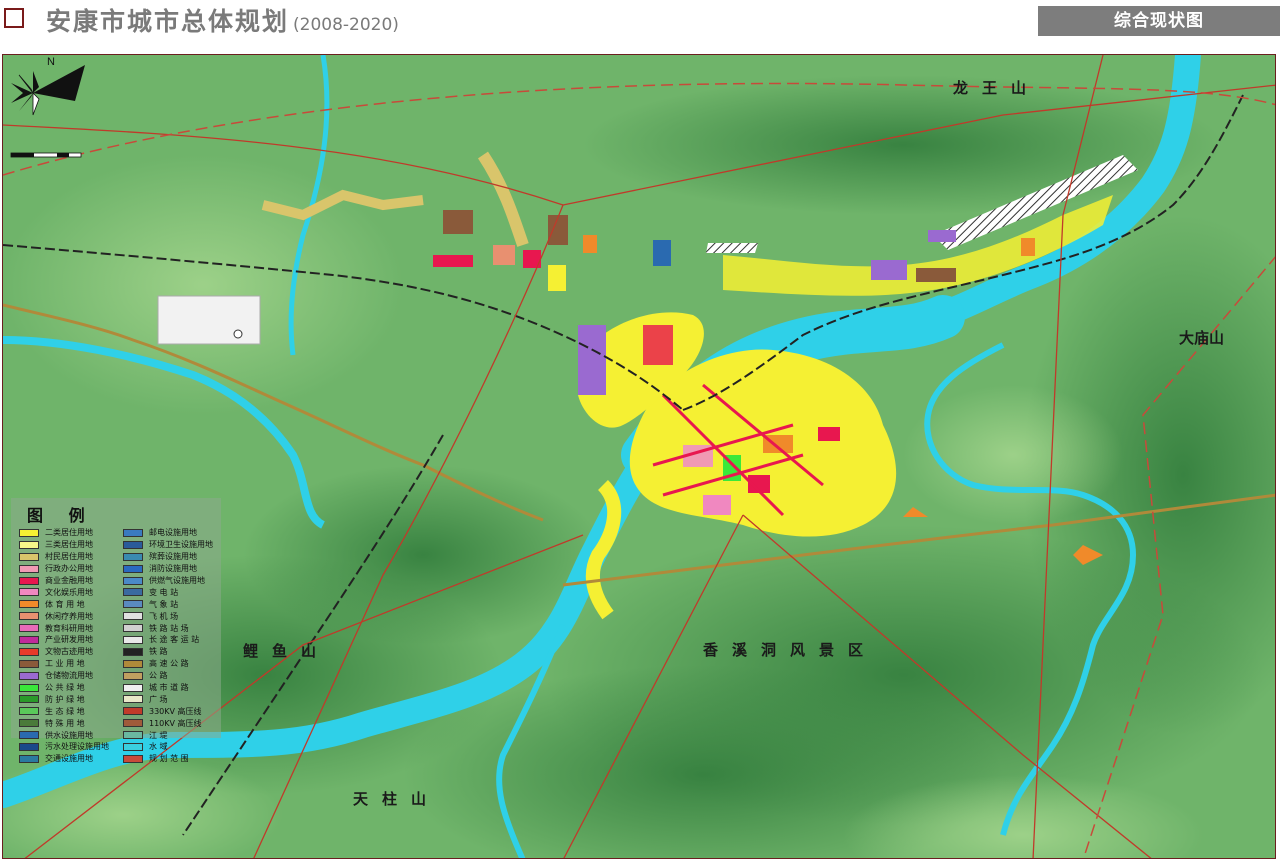  I want to click on legend-label: 水 域, so click(158, 747).